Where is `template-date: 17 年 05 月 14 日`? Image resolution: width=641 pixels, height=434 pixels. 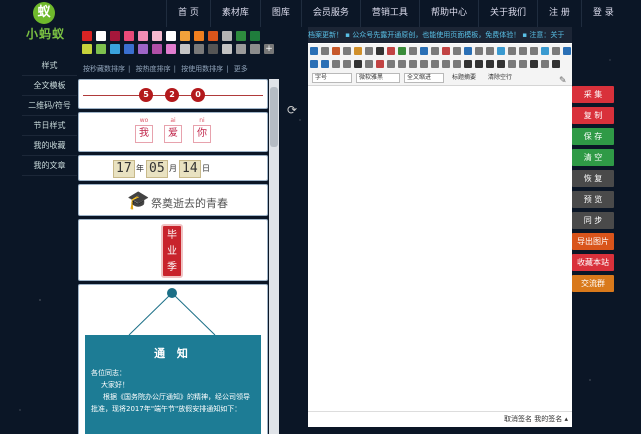
template-date: 17 年 05 月 14 日 is located at coordinates (173, 168).